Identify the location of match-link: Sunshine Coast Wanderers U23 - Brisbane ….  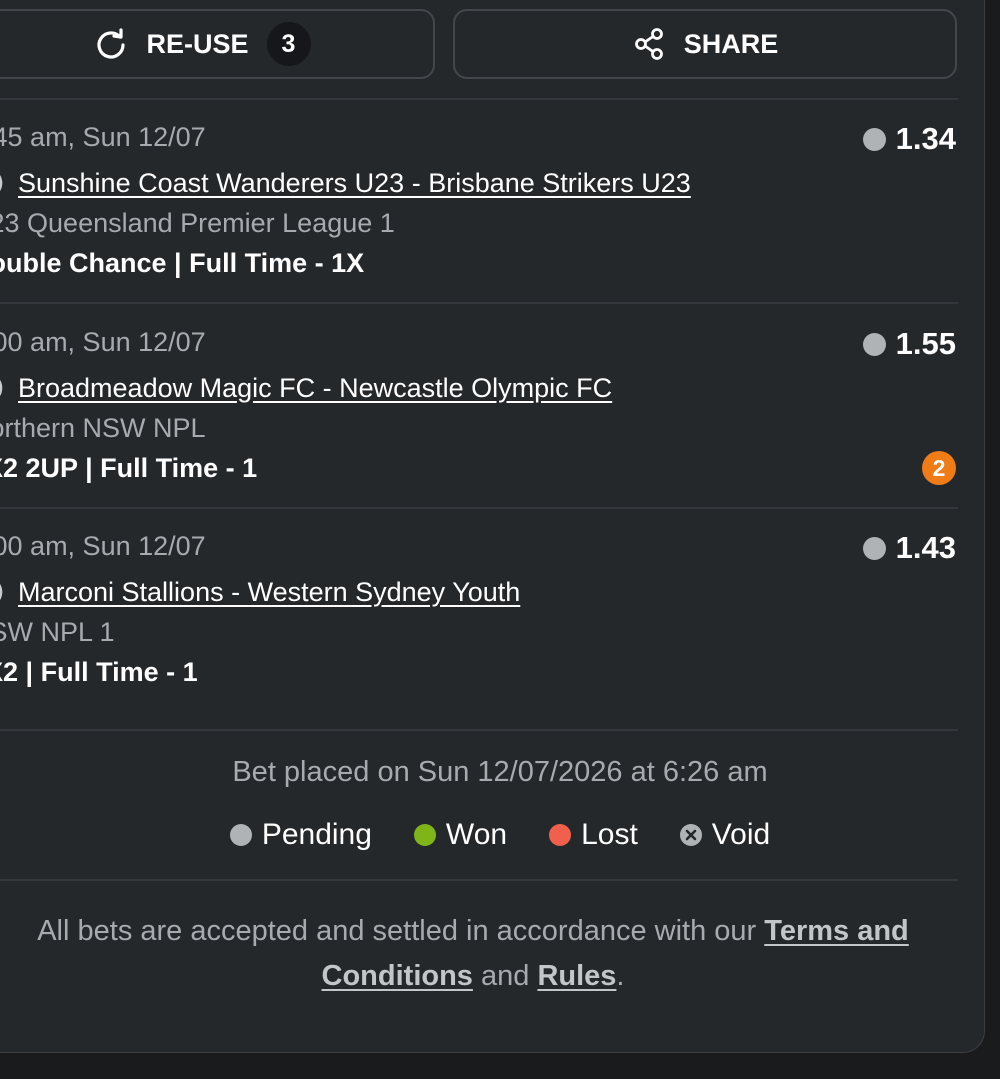
(354, 183).